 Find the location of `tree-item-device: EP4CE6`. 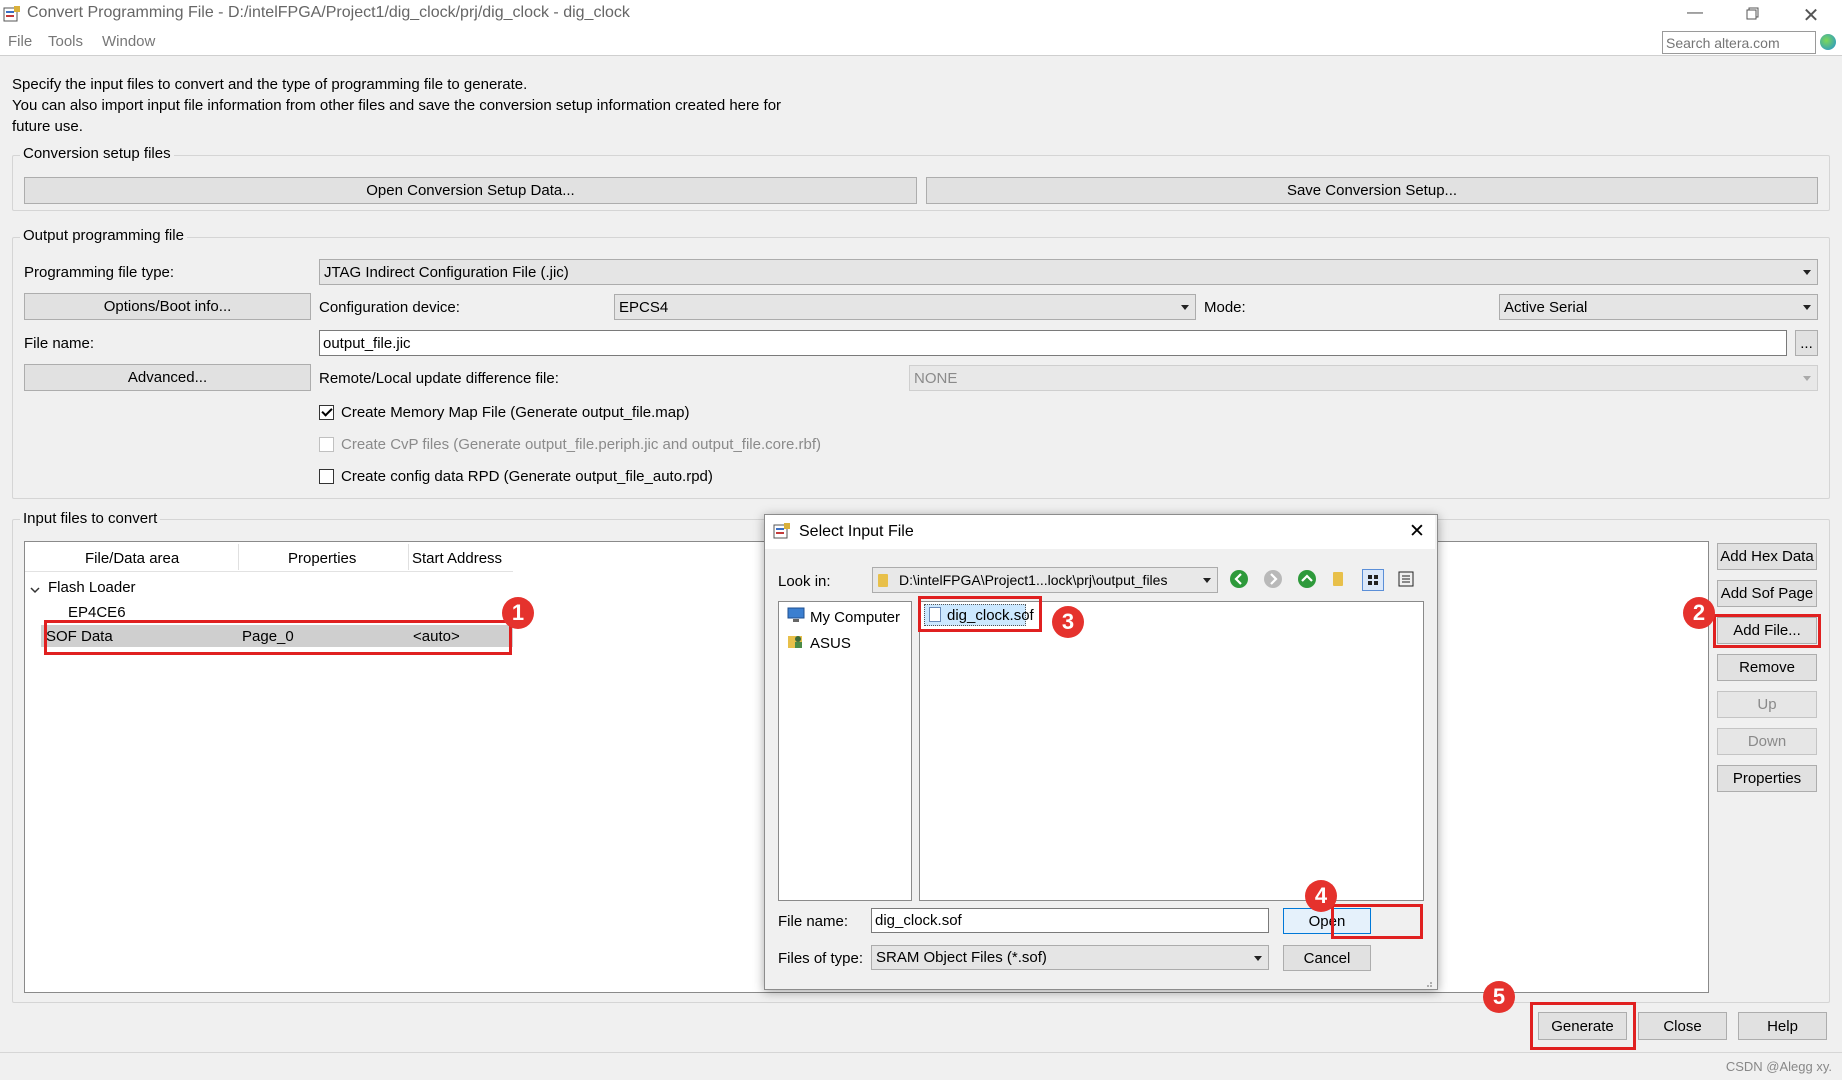

tree-item-device: EP4CE6 is located at coordinates (97, 612).